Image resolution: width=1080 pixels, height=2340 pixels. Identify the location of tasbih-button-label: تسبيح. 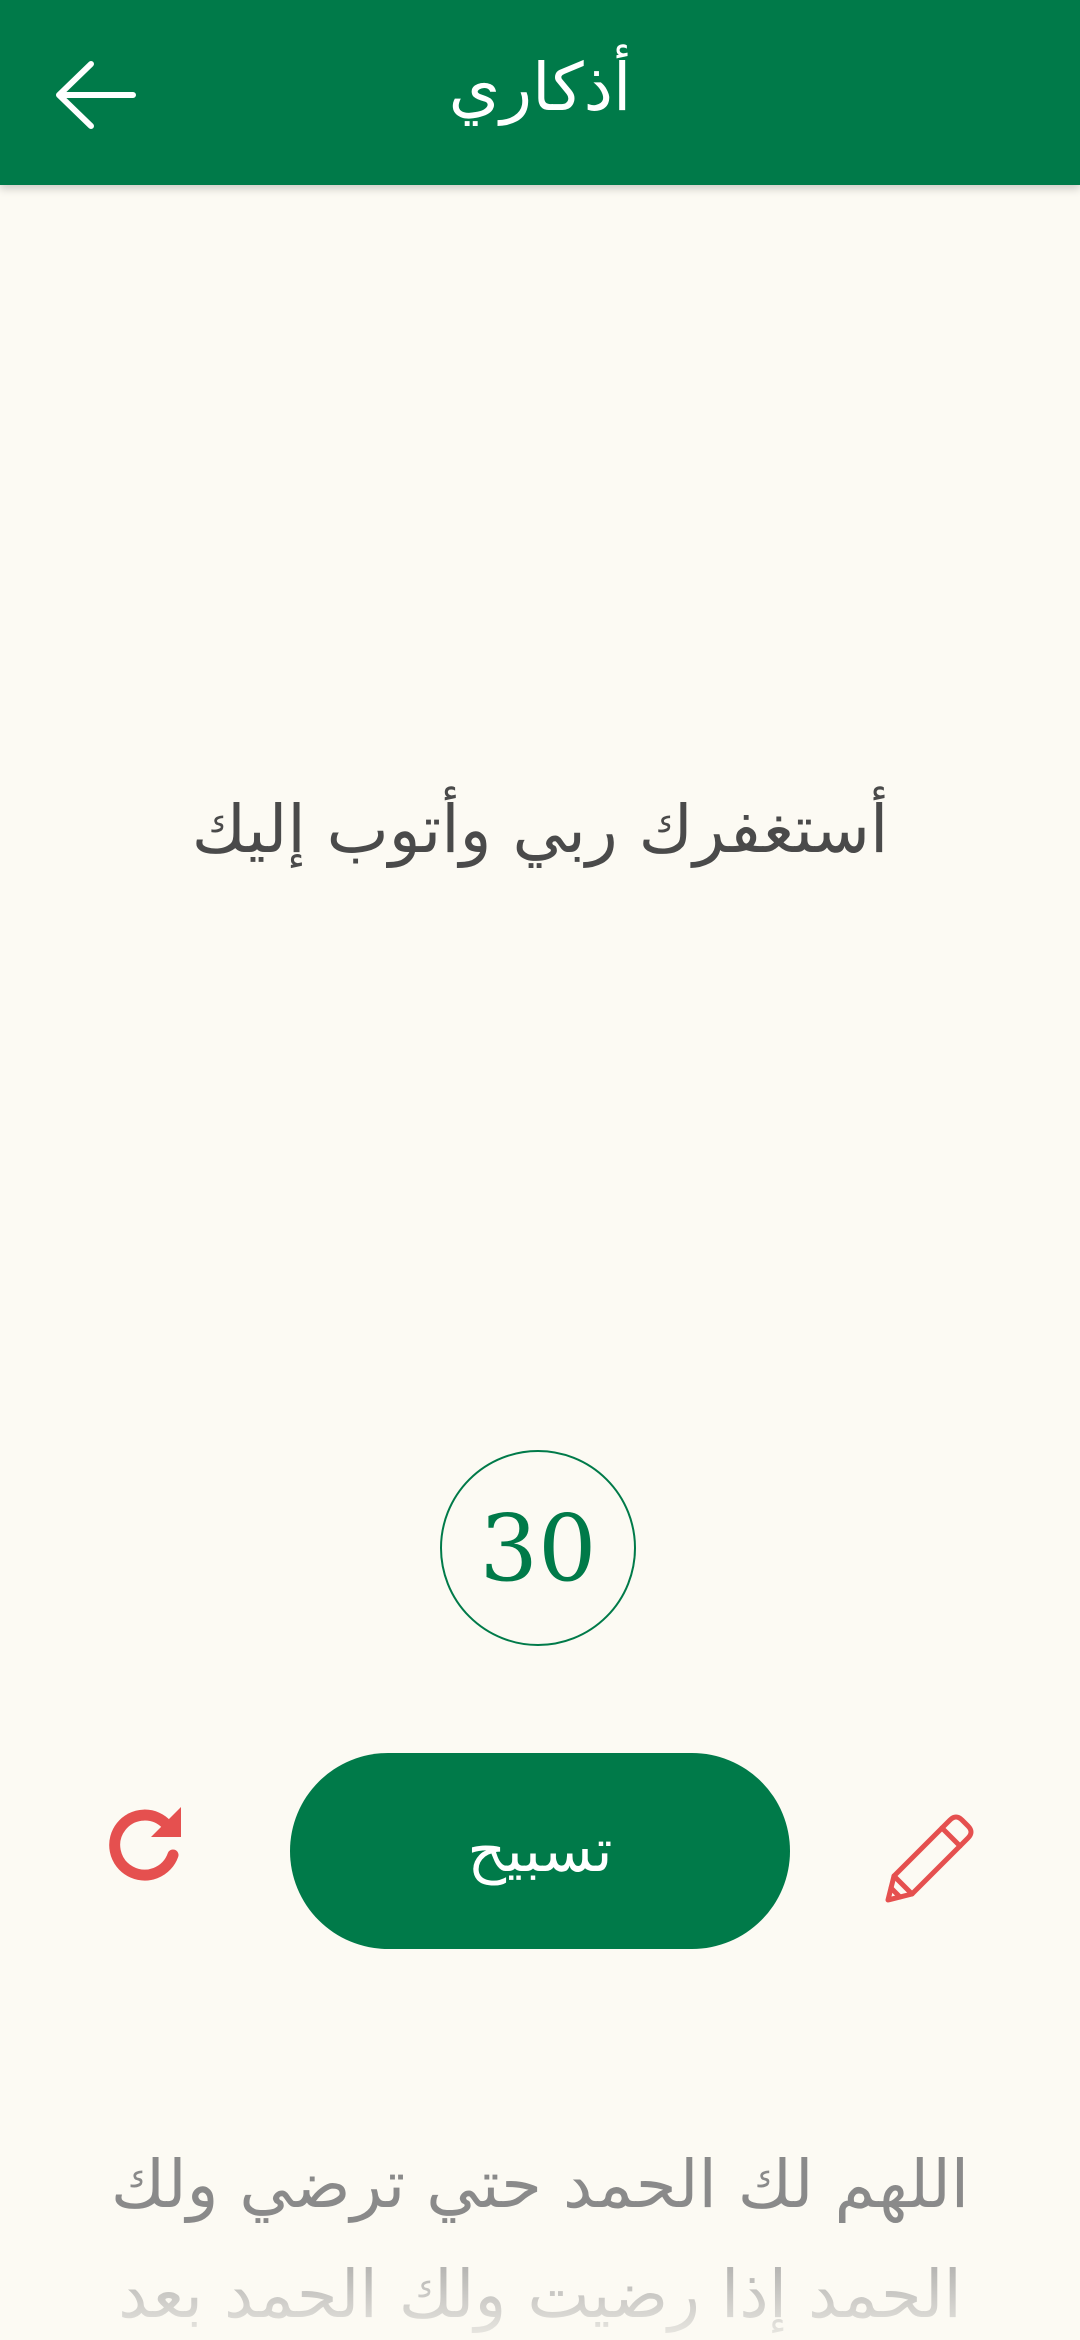
(540, 1851).